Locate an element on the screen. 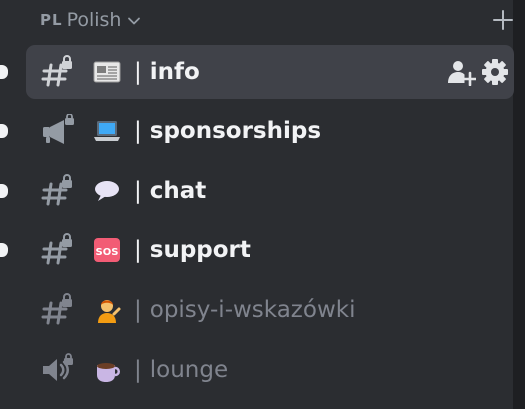 Image resolution: width=525 pixels, height=409 pixels. invite-member-icon is located at coordinates (461, 72).